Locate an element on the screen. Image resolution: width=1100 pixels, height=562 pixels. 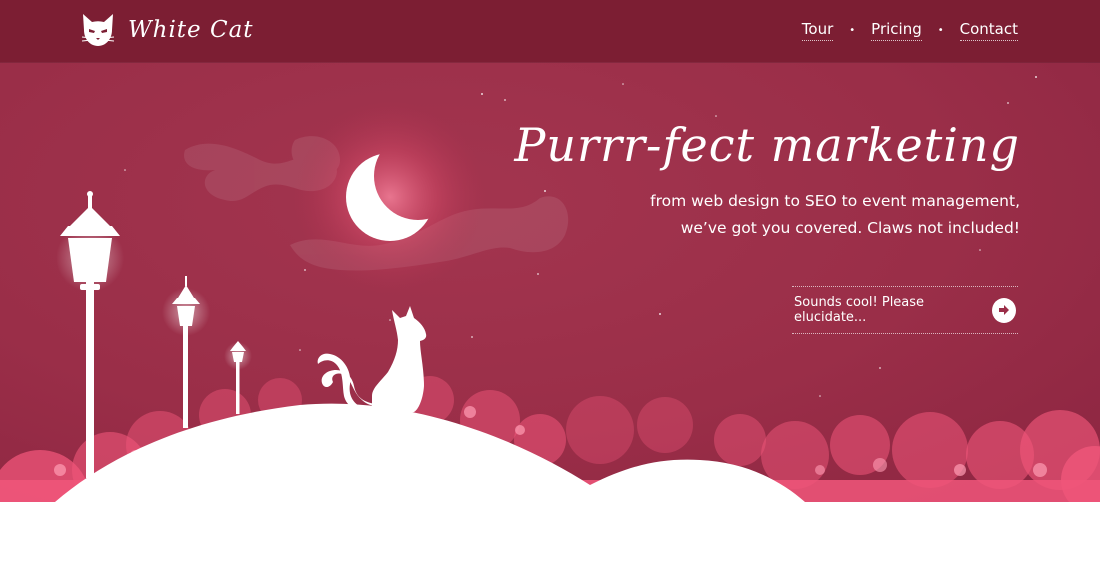
cta-arrow-button is located at coordinates (1004, 310).